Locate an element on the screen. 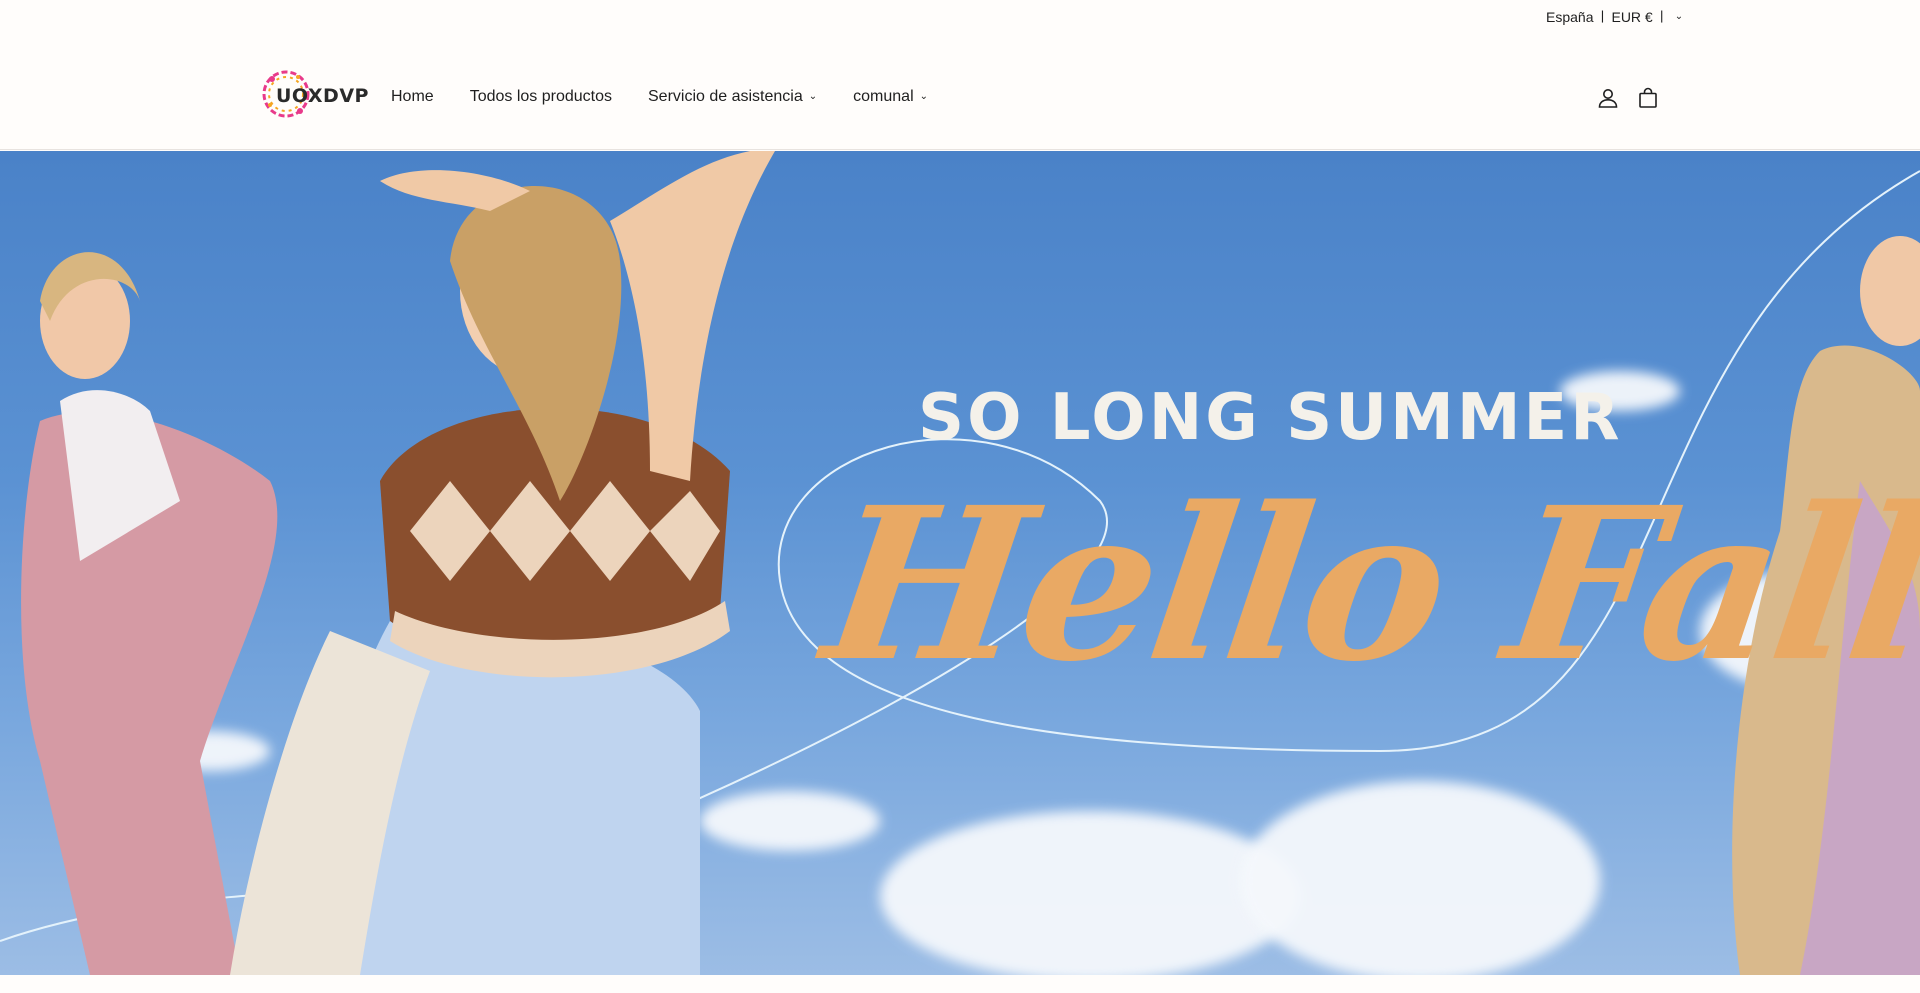  nav-label: Servicio de asistencia is located at coordinates (725, 96).